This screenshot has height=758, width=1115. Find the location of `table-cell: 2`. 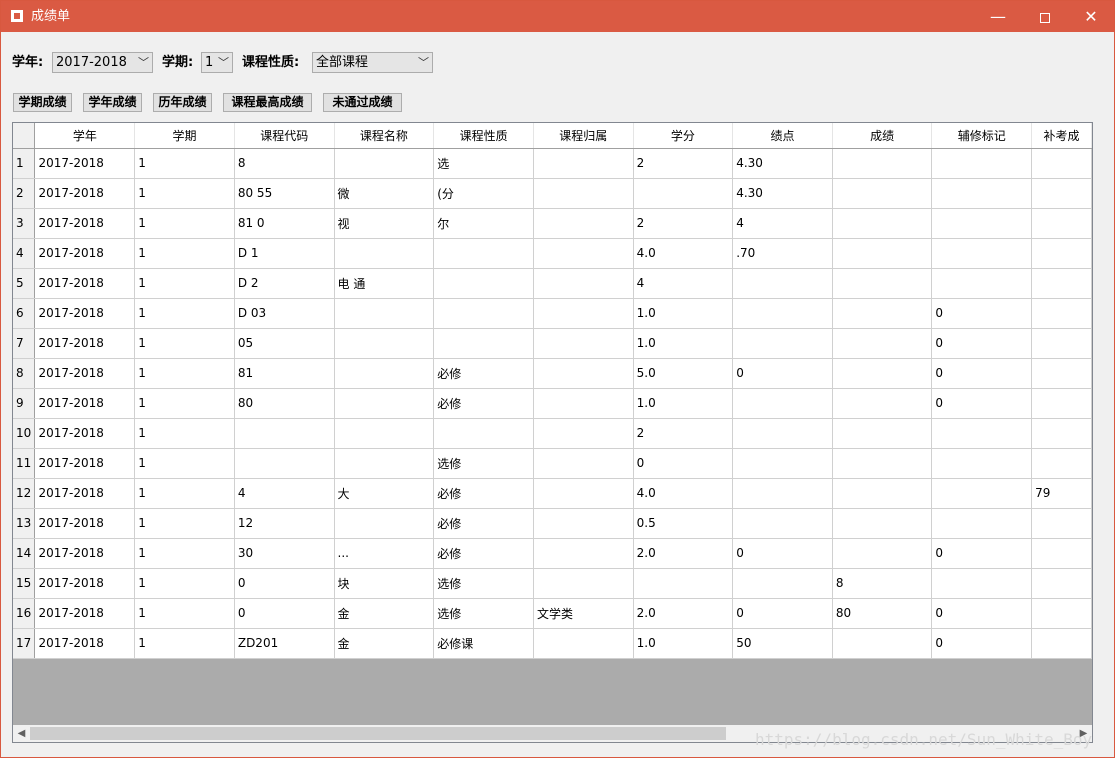

table-cell: 2 is located at coordinates (683, 223).